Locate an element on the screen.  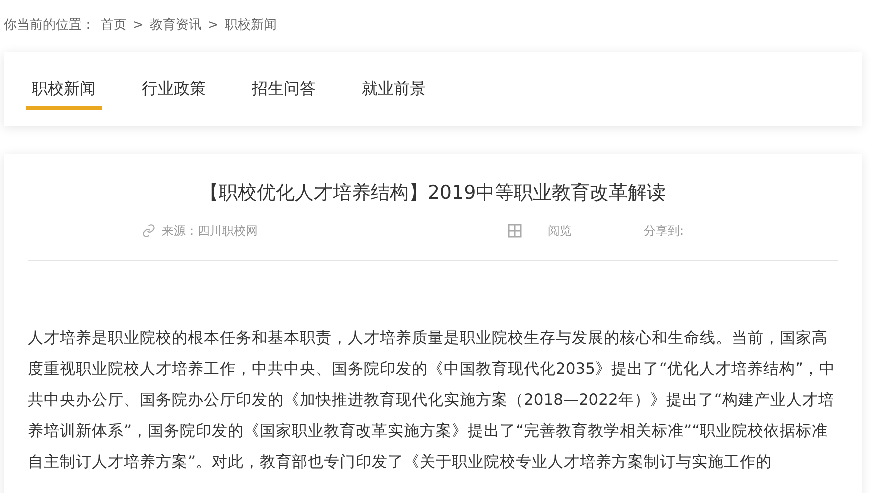
link-icon is located at coordinates (149, 231).